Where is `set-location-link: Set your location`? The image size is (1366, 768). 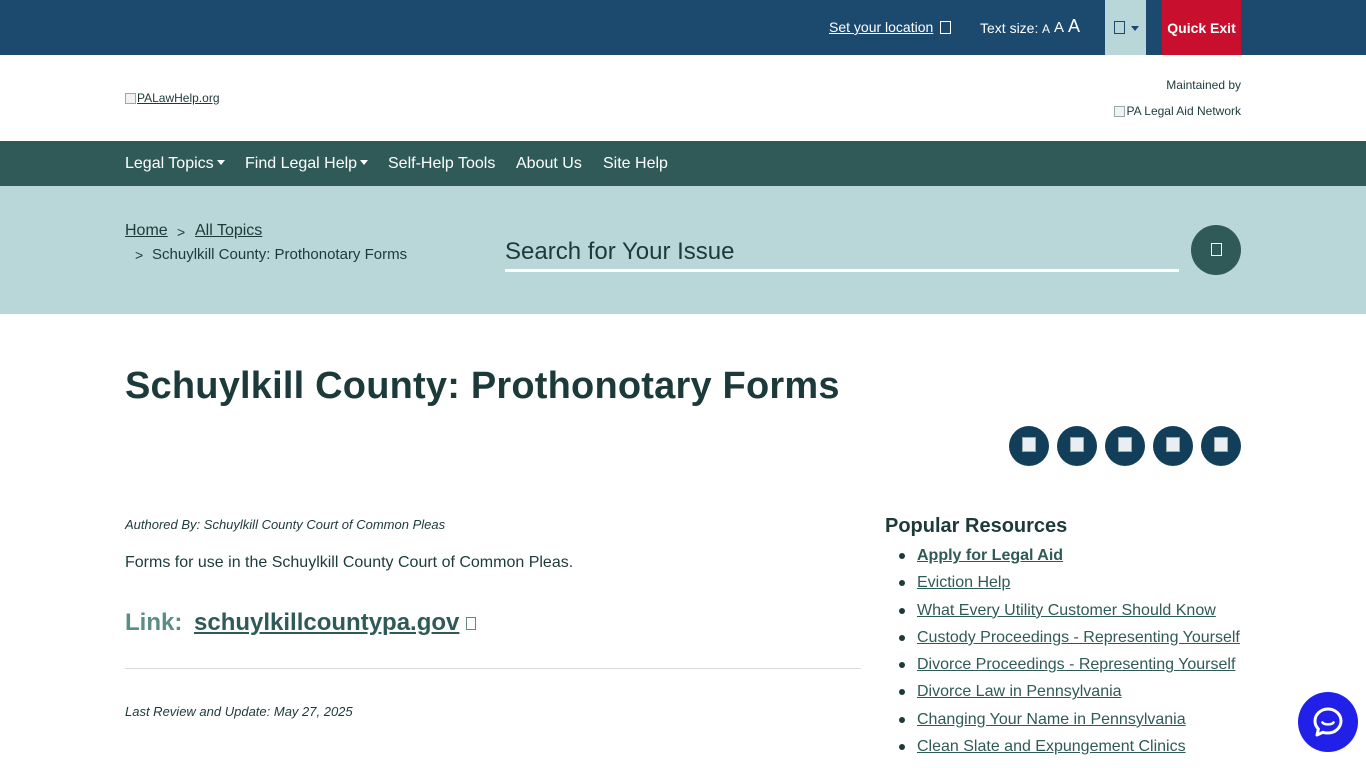 set-location-link: Set your location is located at coordinates (881, 27).